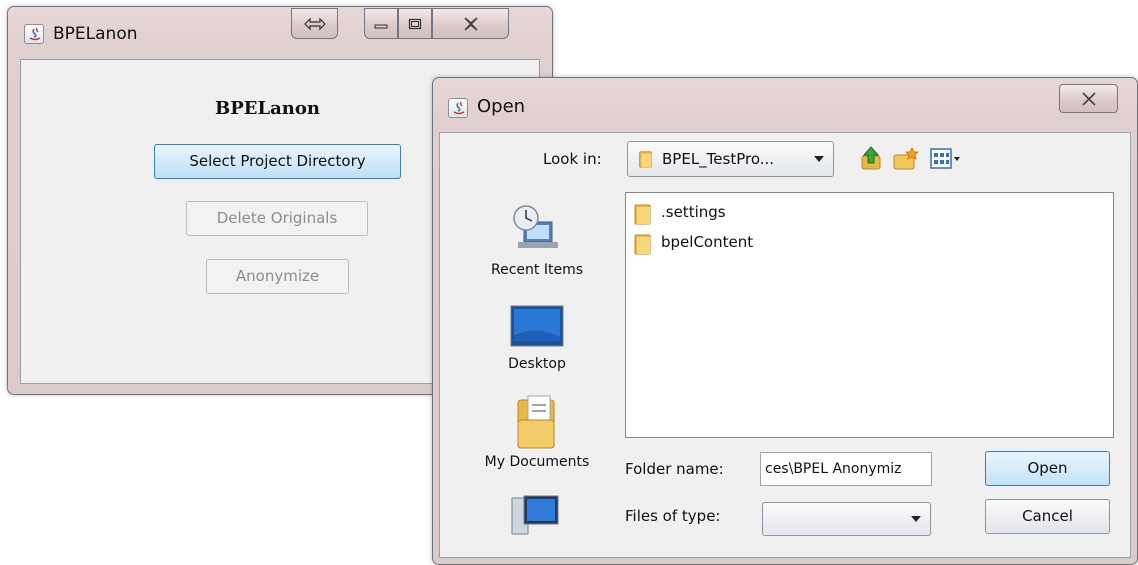  What do you see at coordinates (501, 106) in the screenshot?
I see `dialog-title: Open` at bounding box center [501, 106].